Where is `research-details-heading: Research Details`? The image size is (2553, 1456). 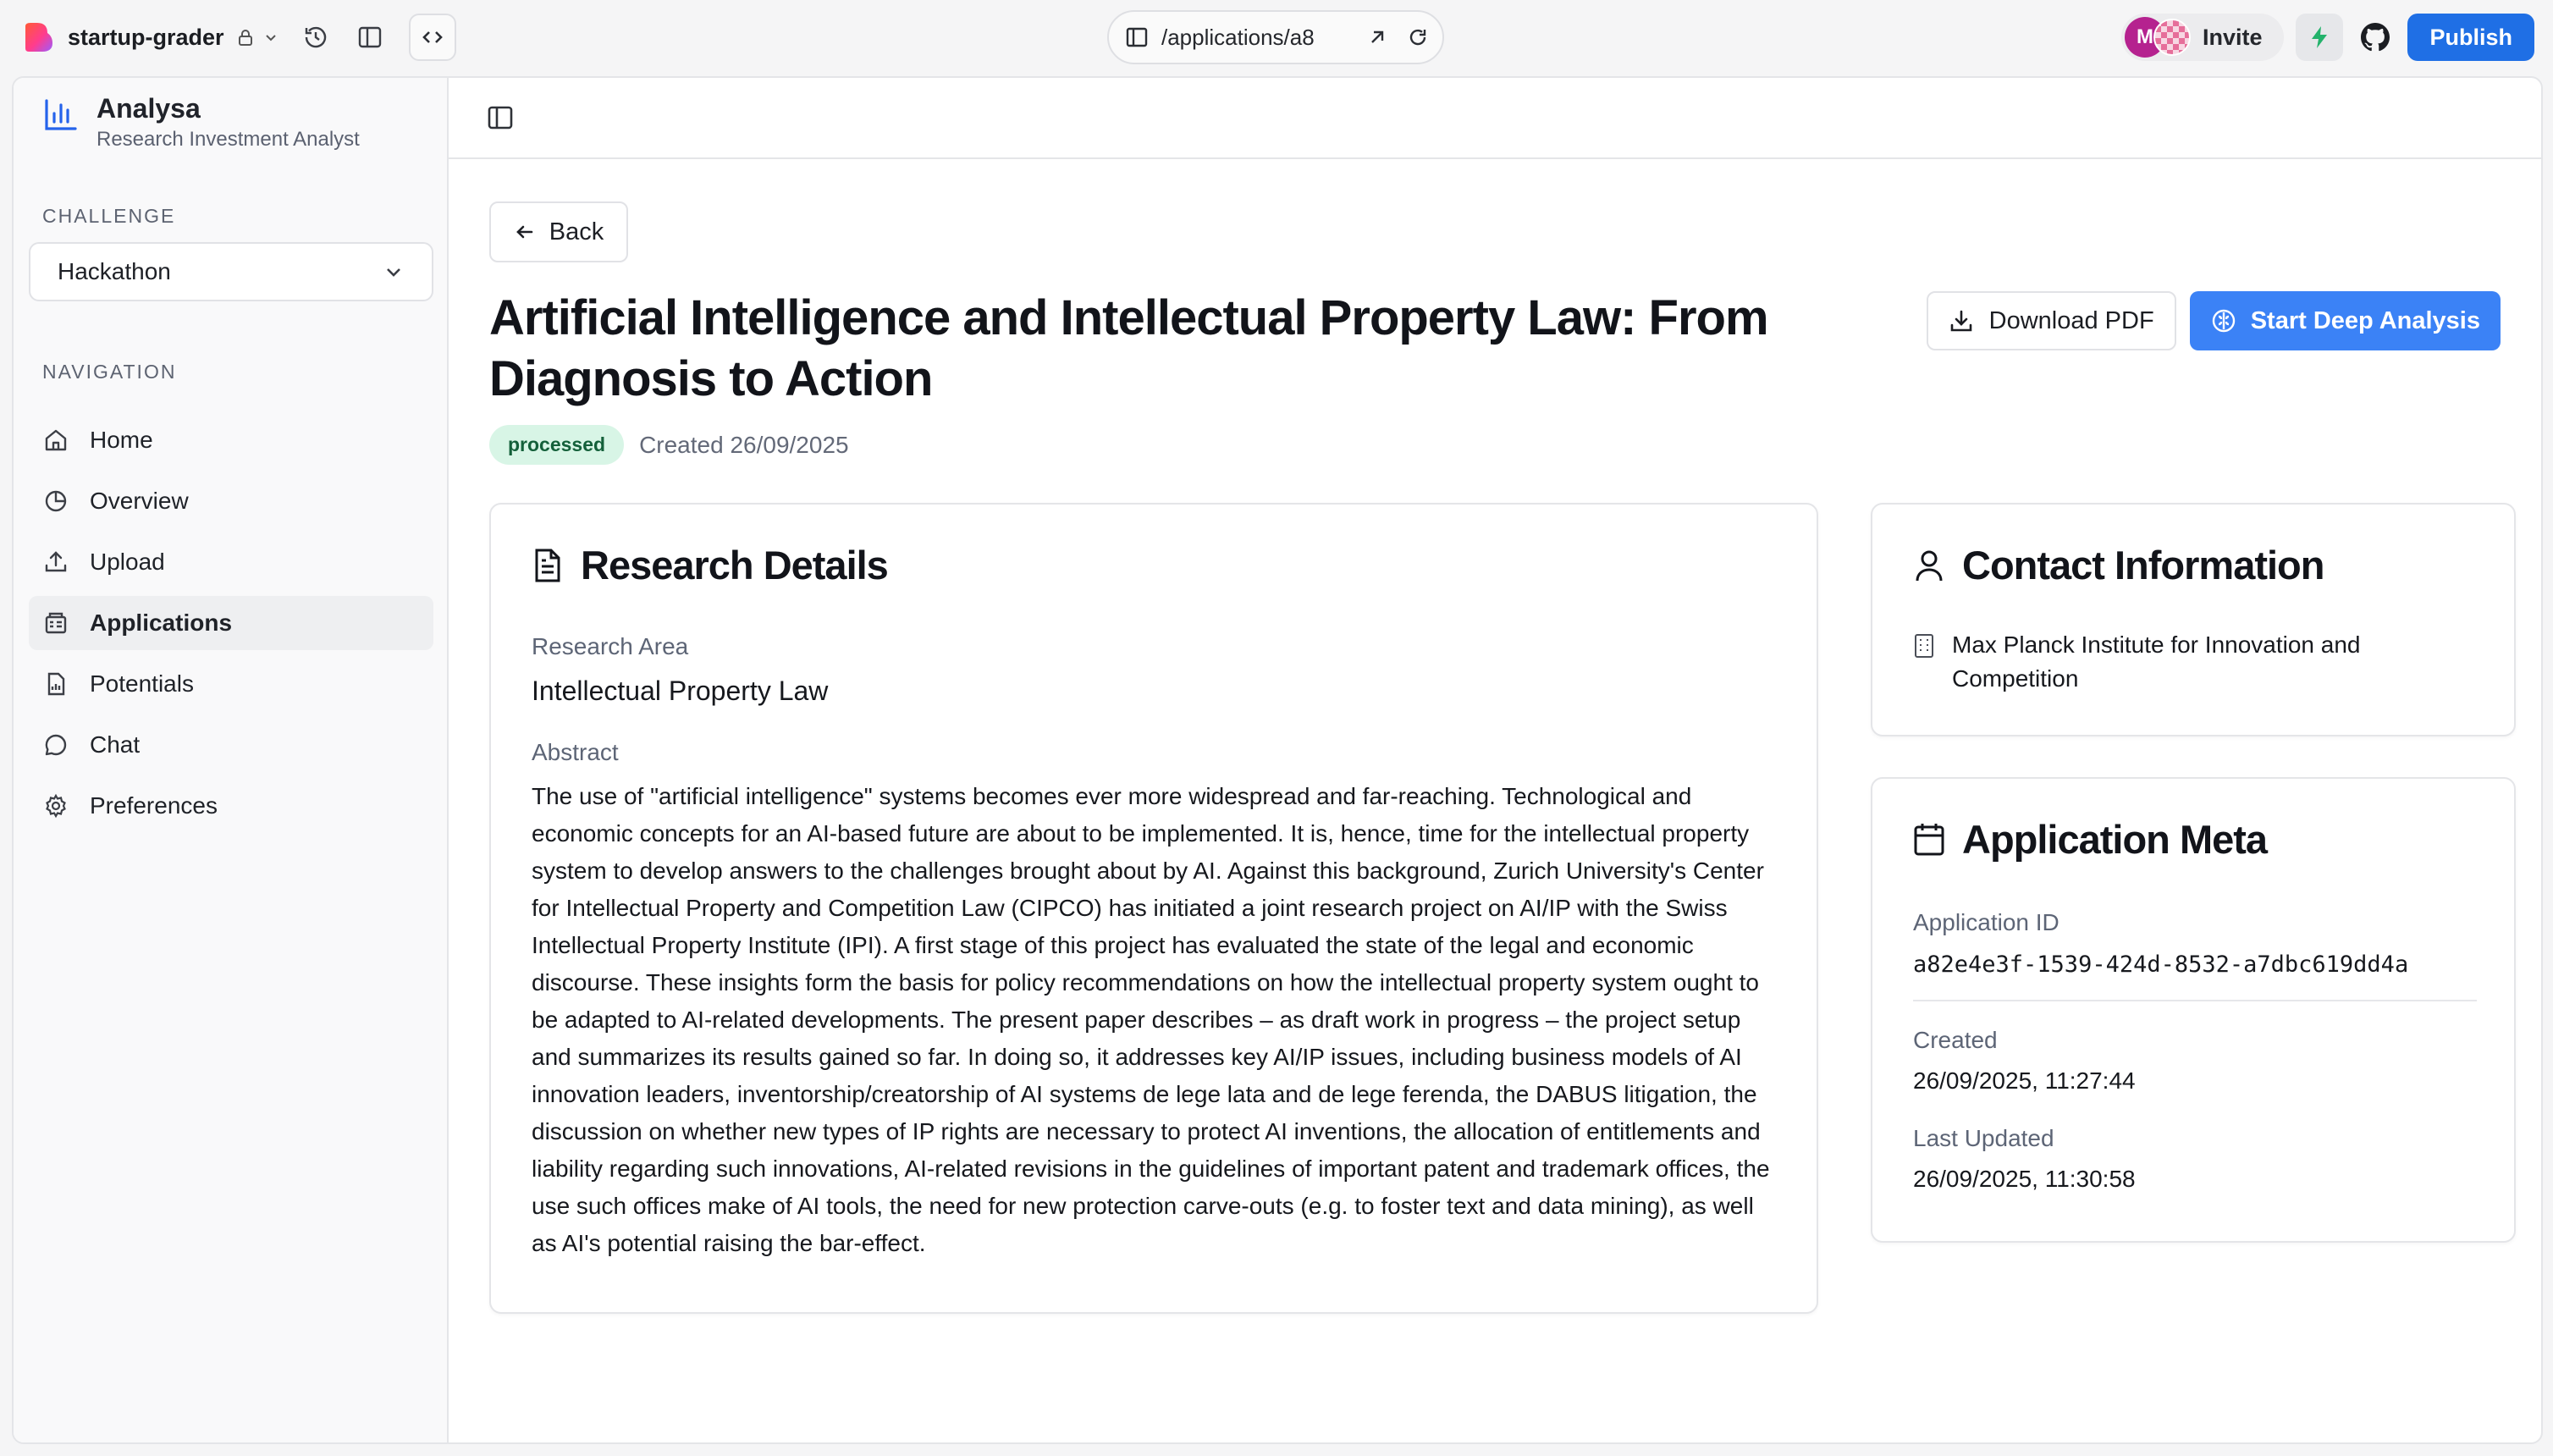 research-details-heading: Research Details is located at coordinates (710, 565).